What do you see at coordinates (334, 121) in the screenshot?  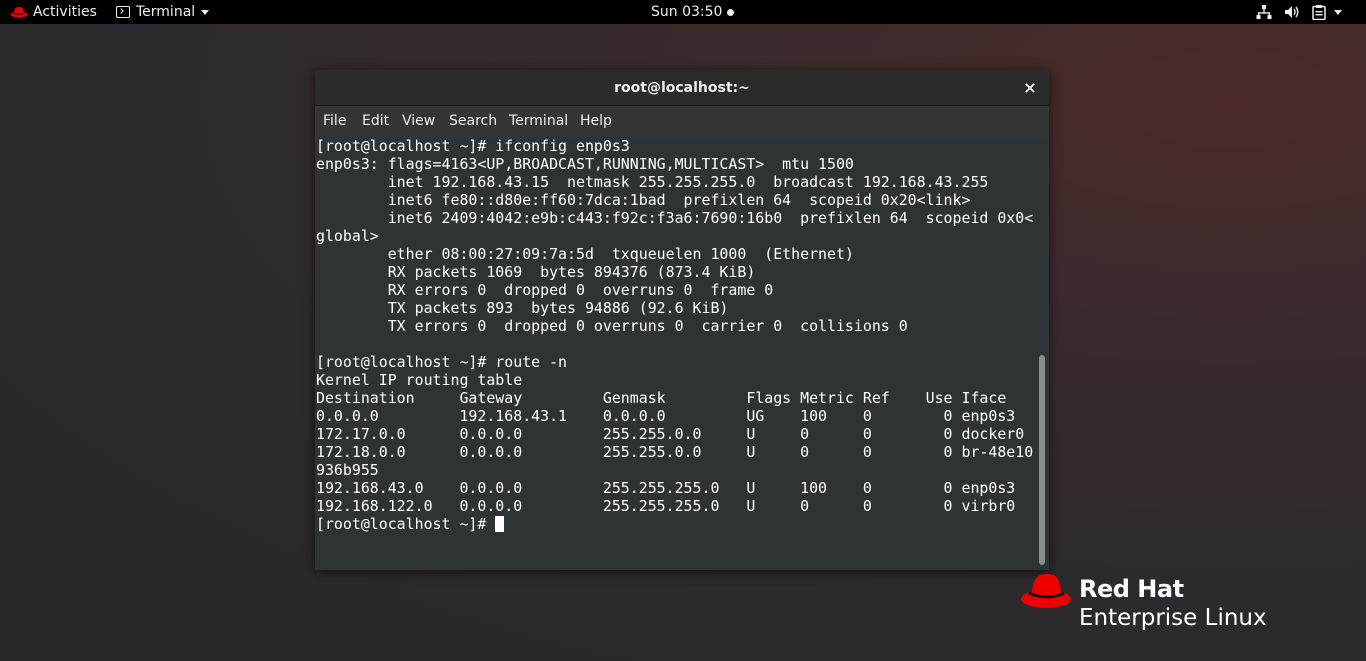 I see `menu-file: File` at bounding box center [334, 121].